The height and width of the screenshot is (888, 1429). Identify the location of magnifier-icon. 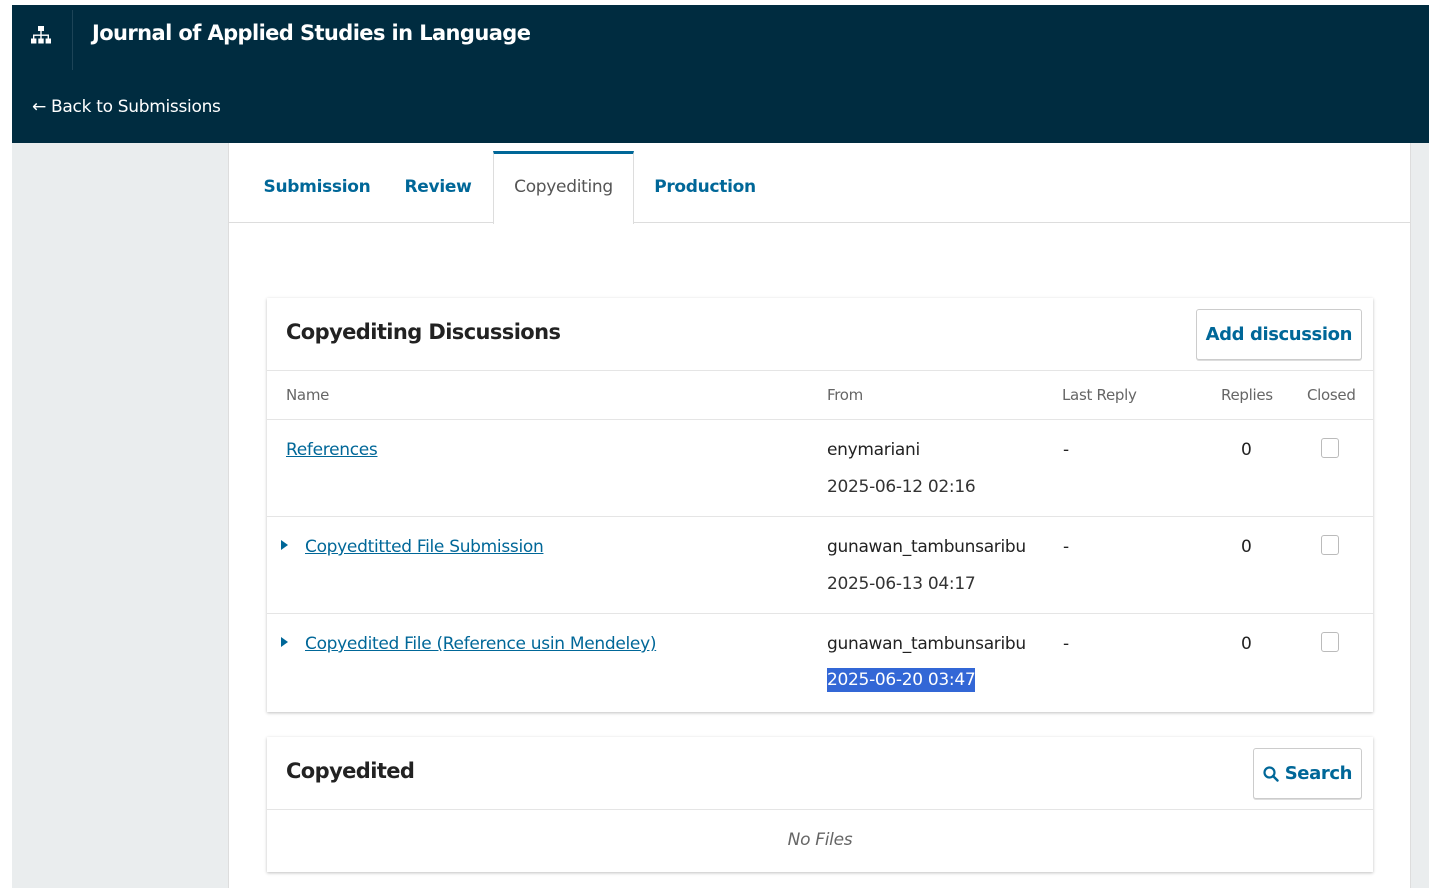
(1271, 774).